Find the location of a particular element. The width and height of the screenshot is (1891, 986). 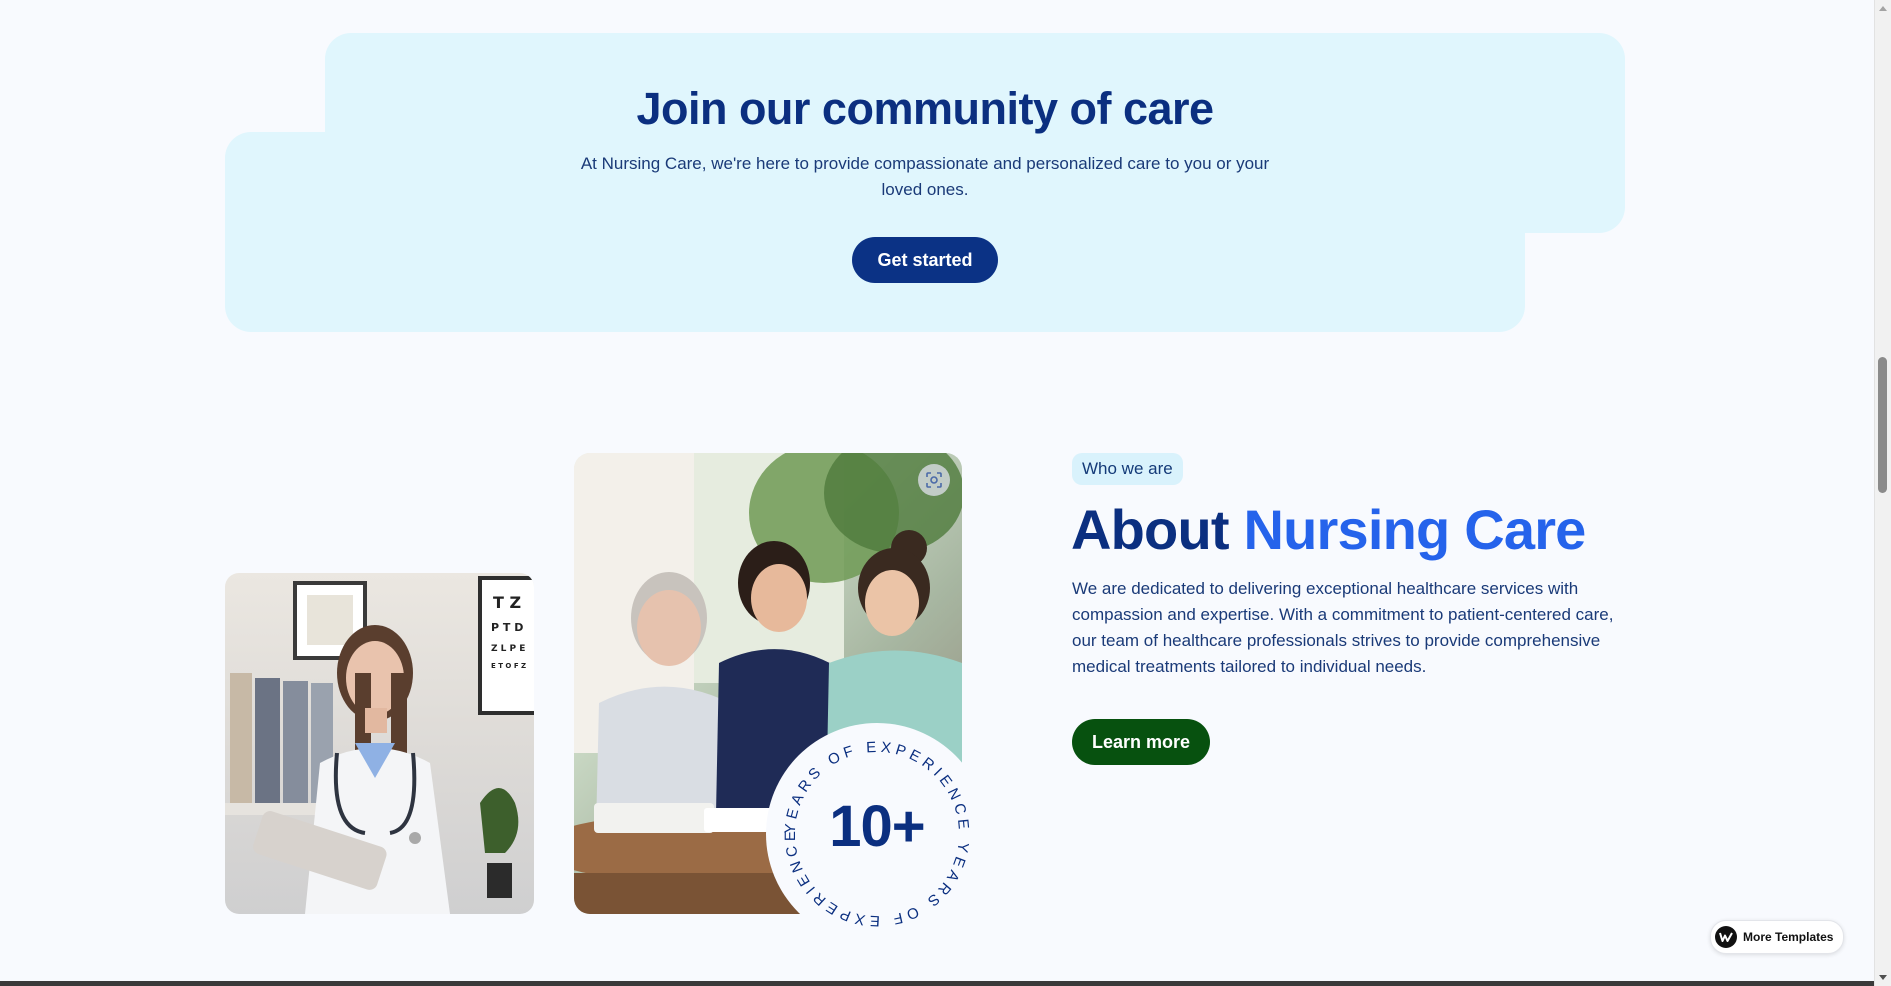

about-title-accent: Nursing Care is located at coordinates (1414, 529).